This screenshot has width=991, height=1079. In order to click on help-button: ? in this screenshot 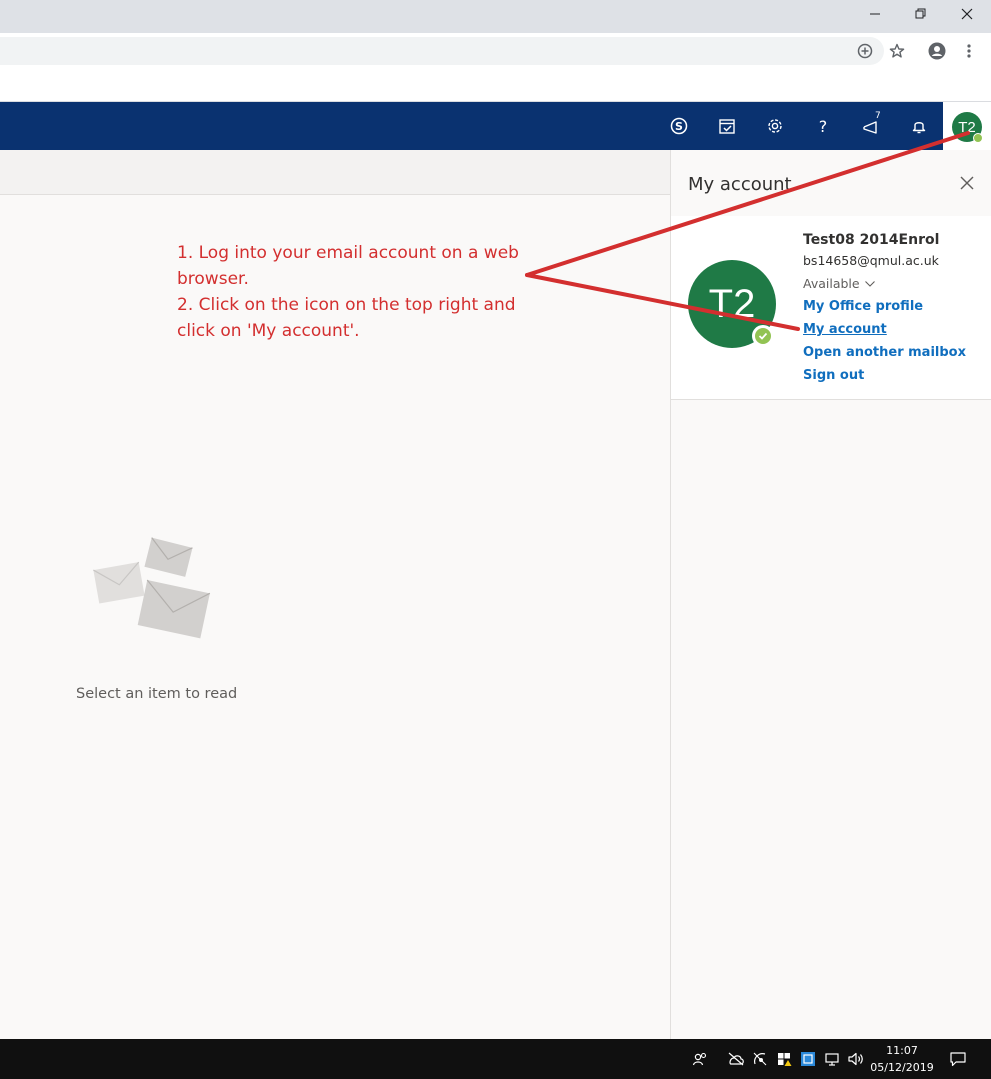, I will do `click(823, 126)`.